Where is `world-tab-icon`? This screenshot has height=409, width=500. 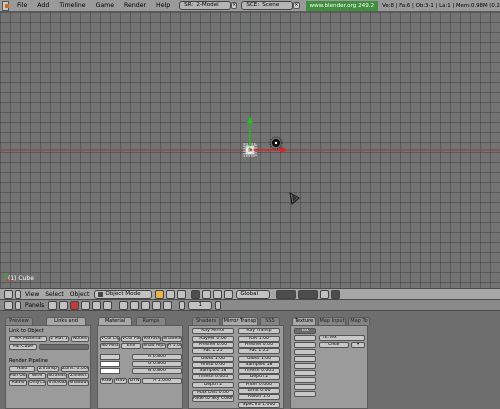
world-tab-icon is located at coordinates (168, 305).